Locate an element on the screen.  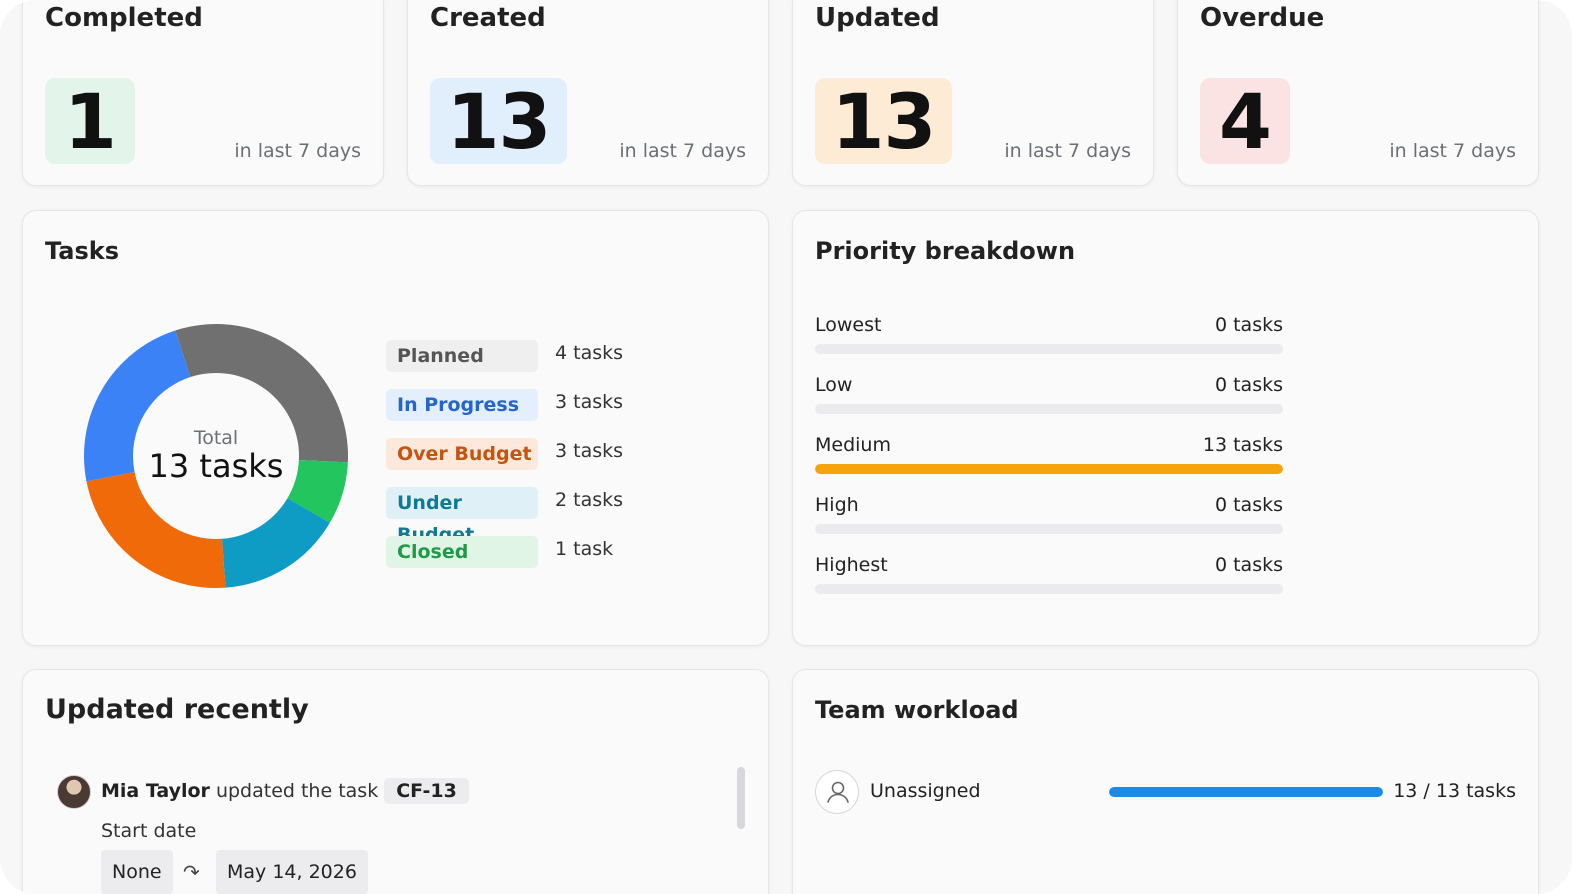
stat-title: Overdue is located at coordinates (1262, 18).